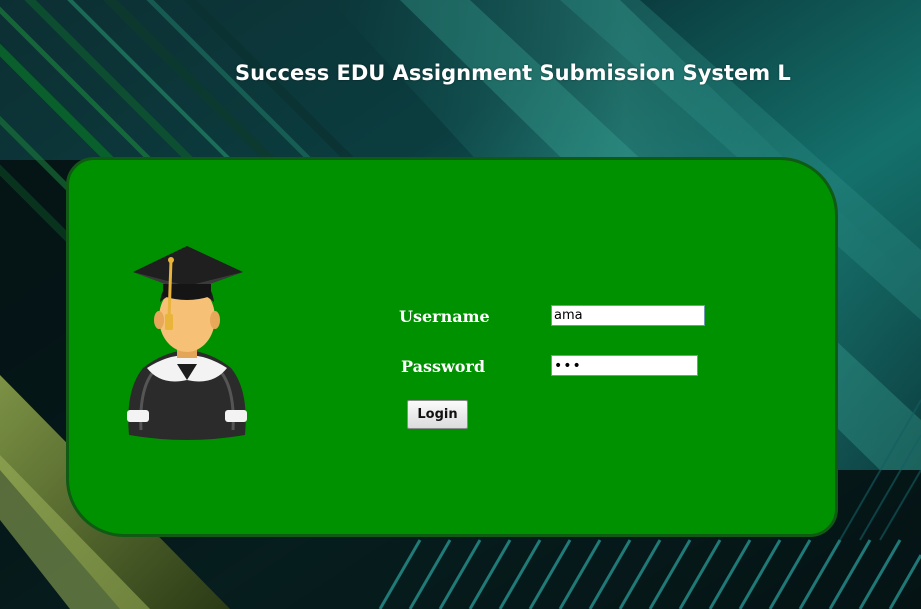  Describe the element at coordinates (628, 315) in the screenshot. I see `username-input` at that location.